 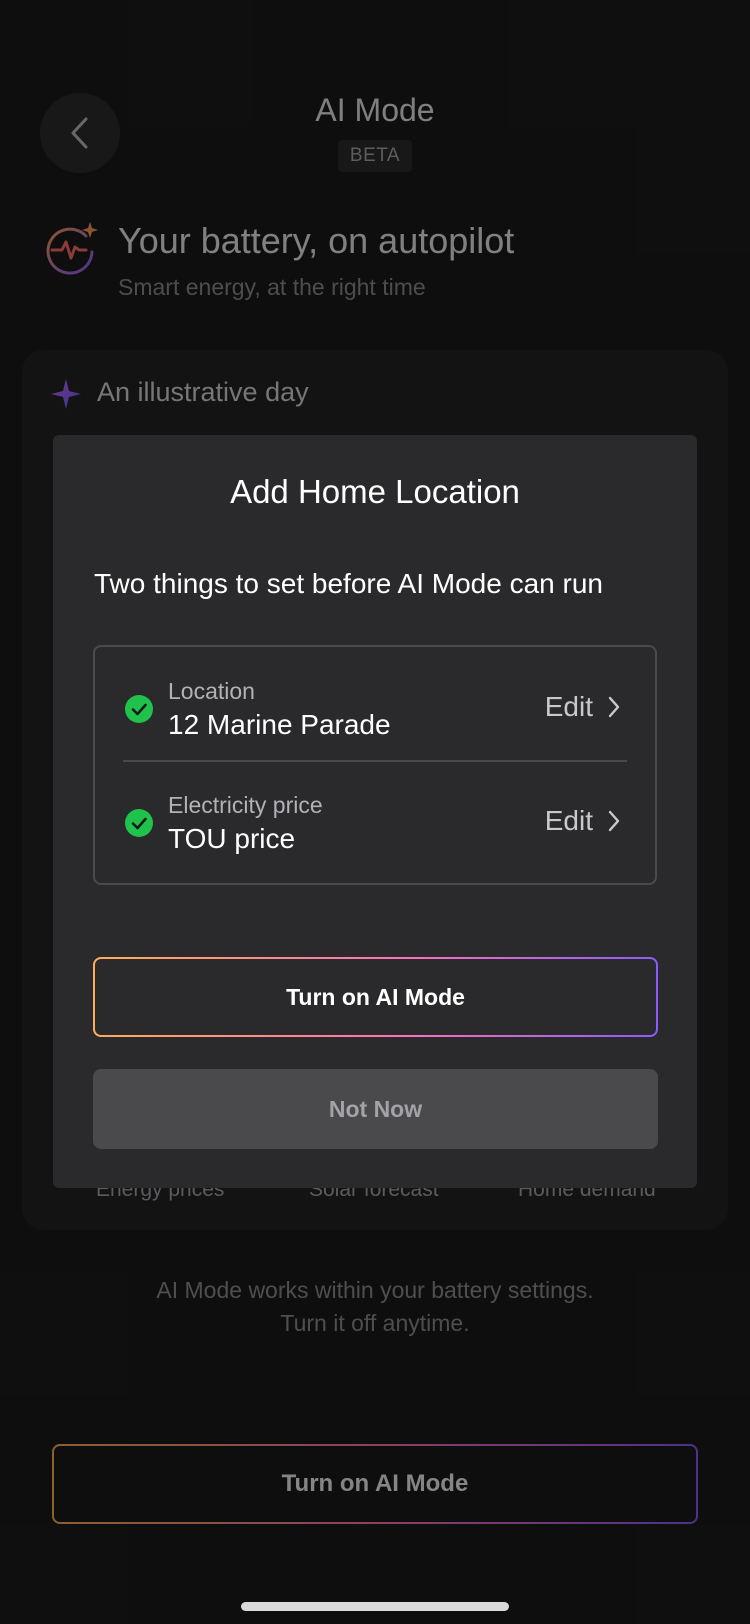 I want to click on modal-title: Add Home Location, so click(x=375, y=491).